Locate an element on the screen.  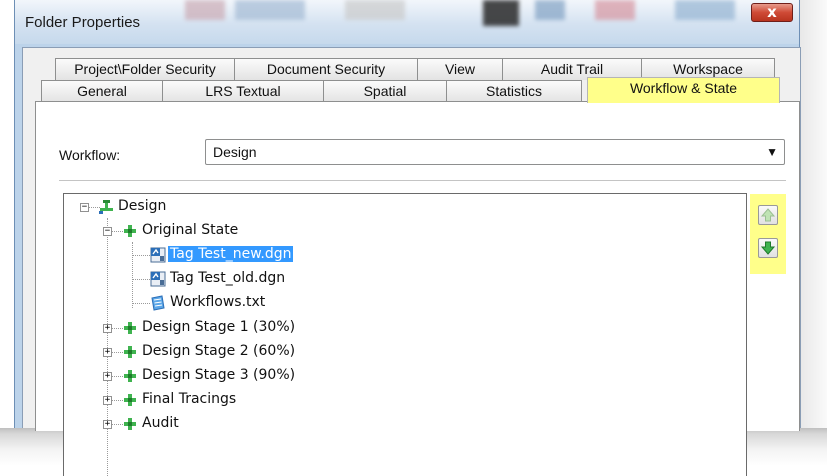
move-up-button is located at coordinates (768, 215).